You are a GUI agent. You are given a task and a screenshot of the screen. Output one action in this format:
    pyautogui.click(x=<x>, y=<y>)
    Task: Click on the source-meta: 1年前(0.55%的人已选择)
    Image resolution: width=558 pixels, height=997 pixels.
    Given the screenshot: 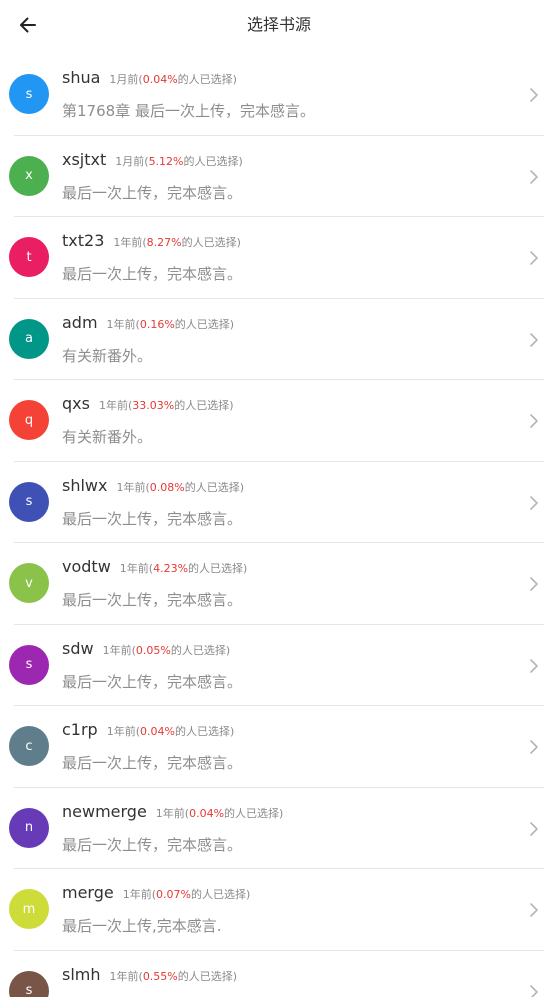 What is the action you would take?
    pyautogui.click(x=174, y=976)
    